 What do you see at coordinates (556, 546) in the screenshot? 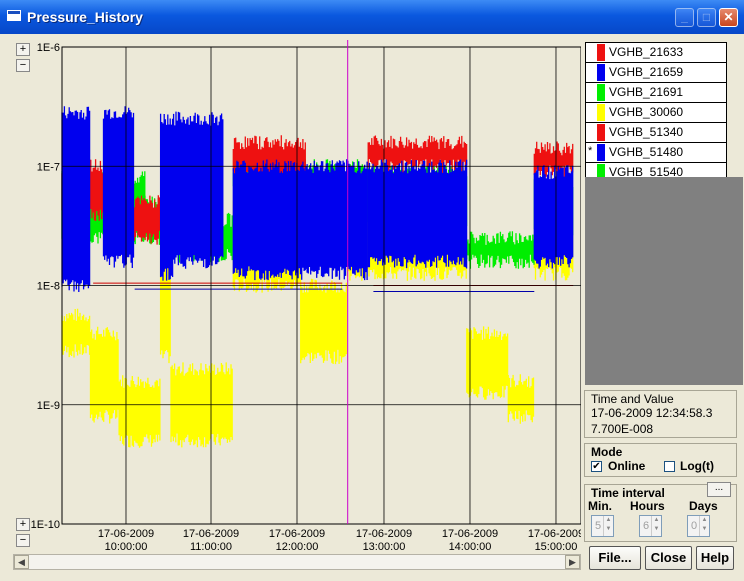
I see `x-tick-time: 15:00:00` at bounding box center [556, 546].